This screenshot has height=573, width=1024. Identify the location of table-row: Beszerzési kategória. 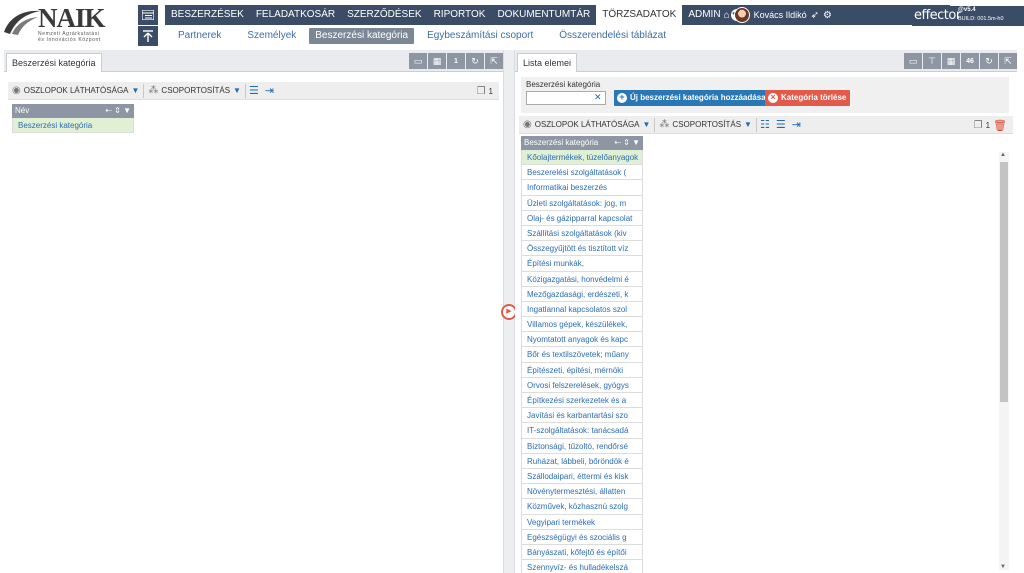
(73, 126).